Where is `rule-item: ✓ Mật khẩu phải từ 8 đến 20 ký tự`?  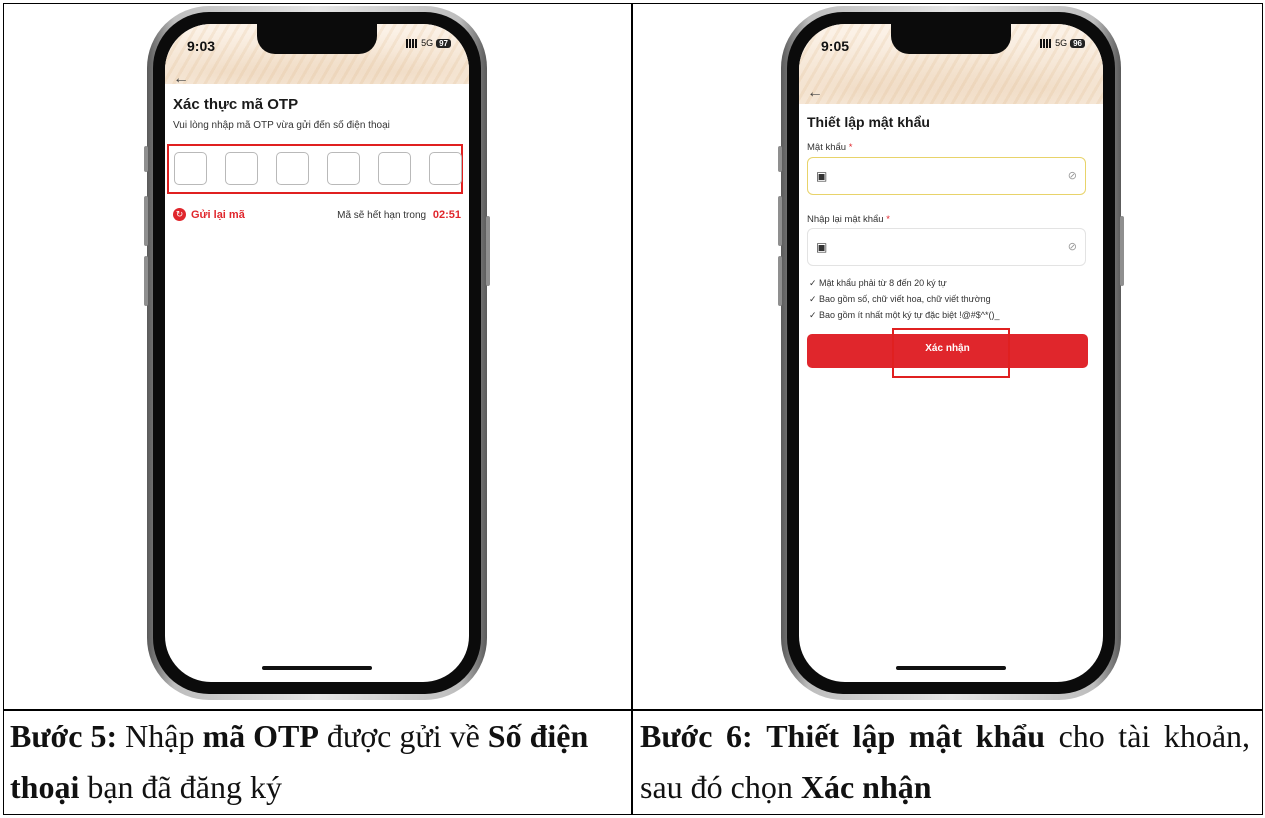
rule-item: ✓ Mật khẩu phải từ 8 đến 20 ký tự is located at coordinates (878, 283).